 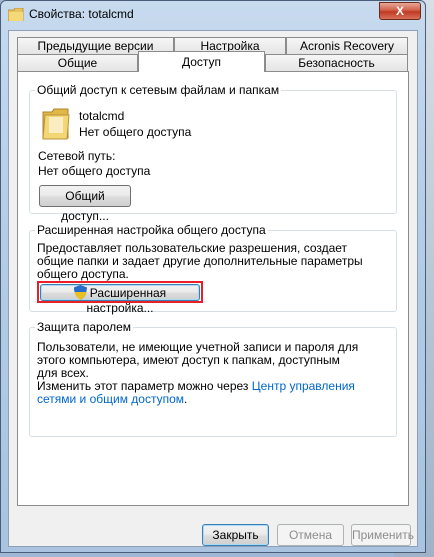 What do you see at coordinates (213, 15) in the screenshot?
I see `title-bar: Свойства: totalcmd X` at bounding box center [213, 15].